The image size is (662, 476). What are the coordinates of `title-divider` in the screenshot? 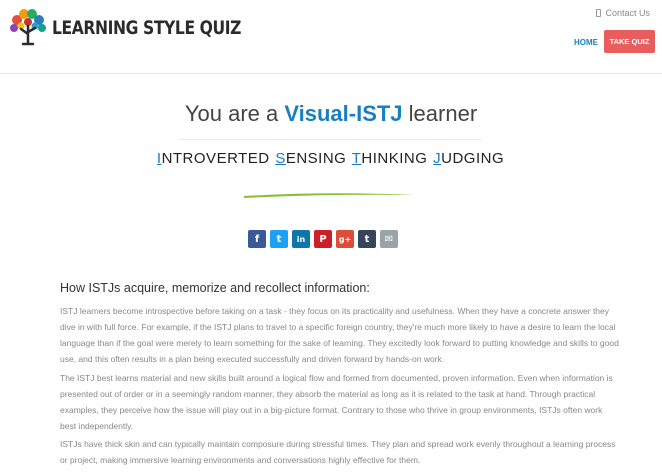 It's located at (331, 139).